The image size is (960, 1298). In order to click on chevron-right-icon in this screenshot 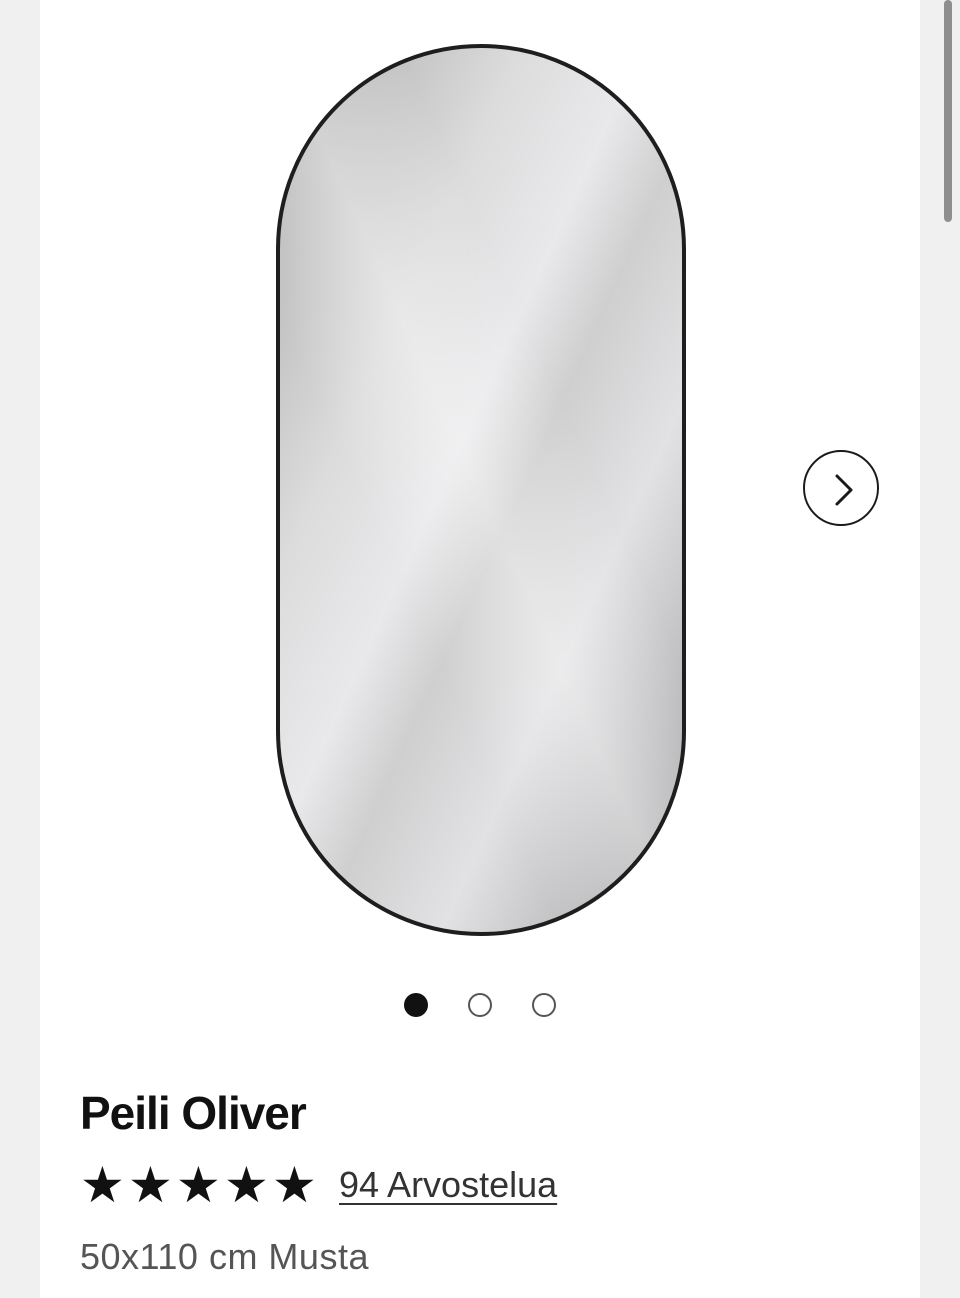, I will do `click(844, 490)`.